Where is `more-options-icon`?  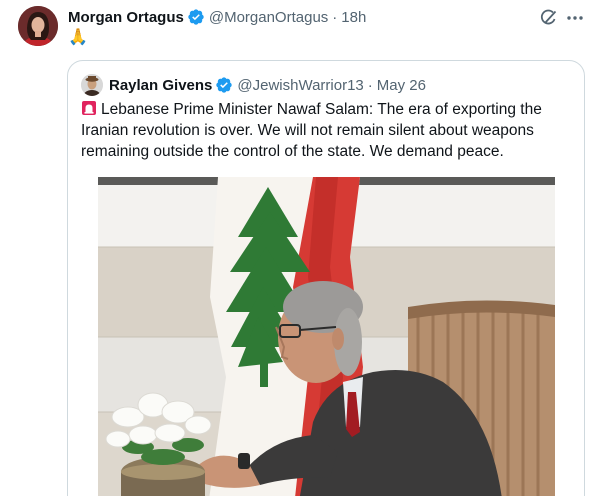 more-options-icon is located at coordinates (575, 18).